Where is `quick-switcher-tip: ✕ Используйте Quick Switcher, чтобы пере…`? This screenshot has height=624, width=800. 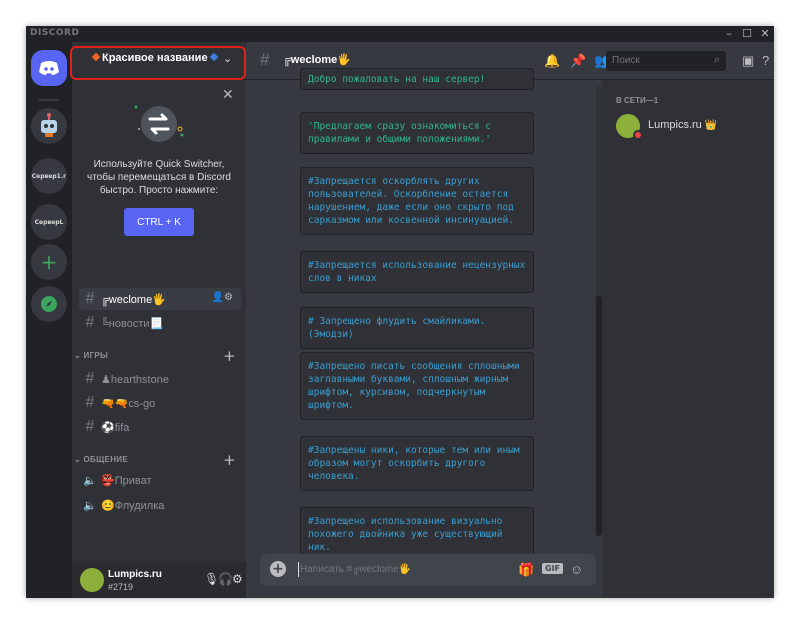
quick-switcher-tip: ✕ Используйте Quick Switcher, чтобы пере… is located at coordinates (159, 166).